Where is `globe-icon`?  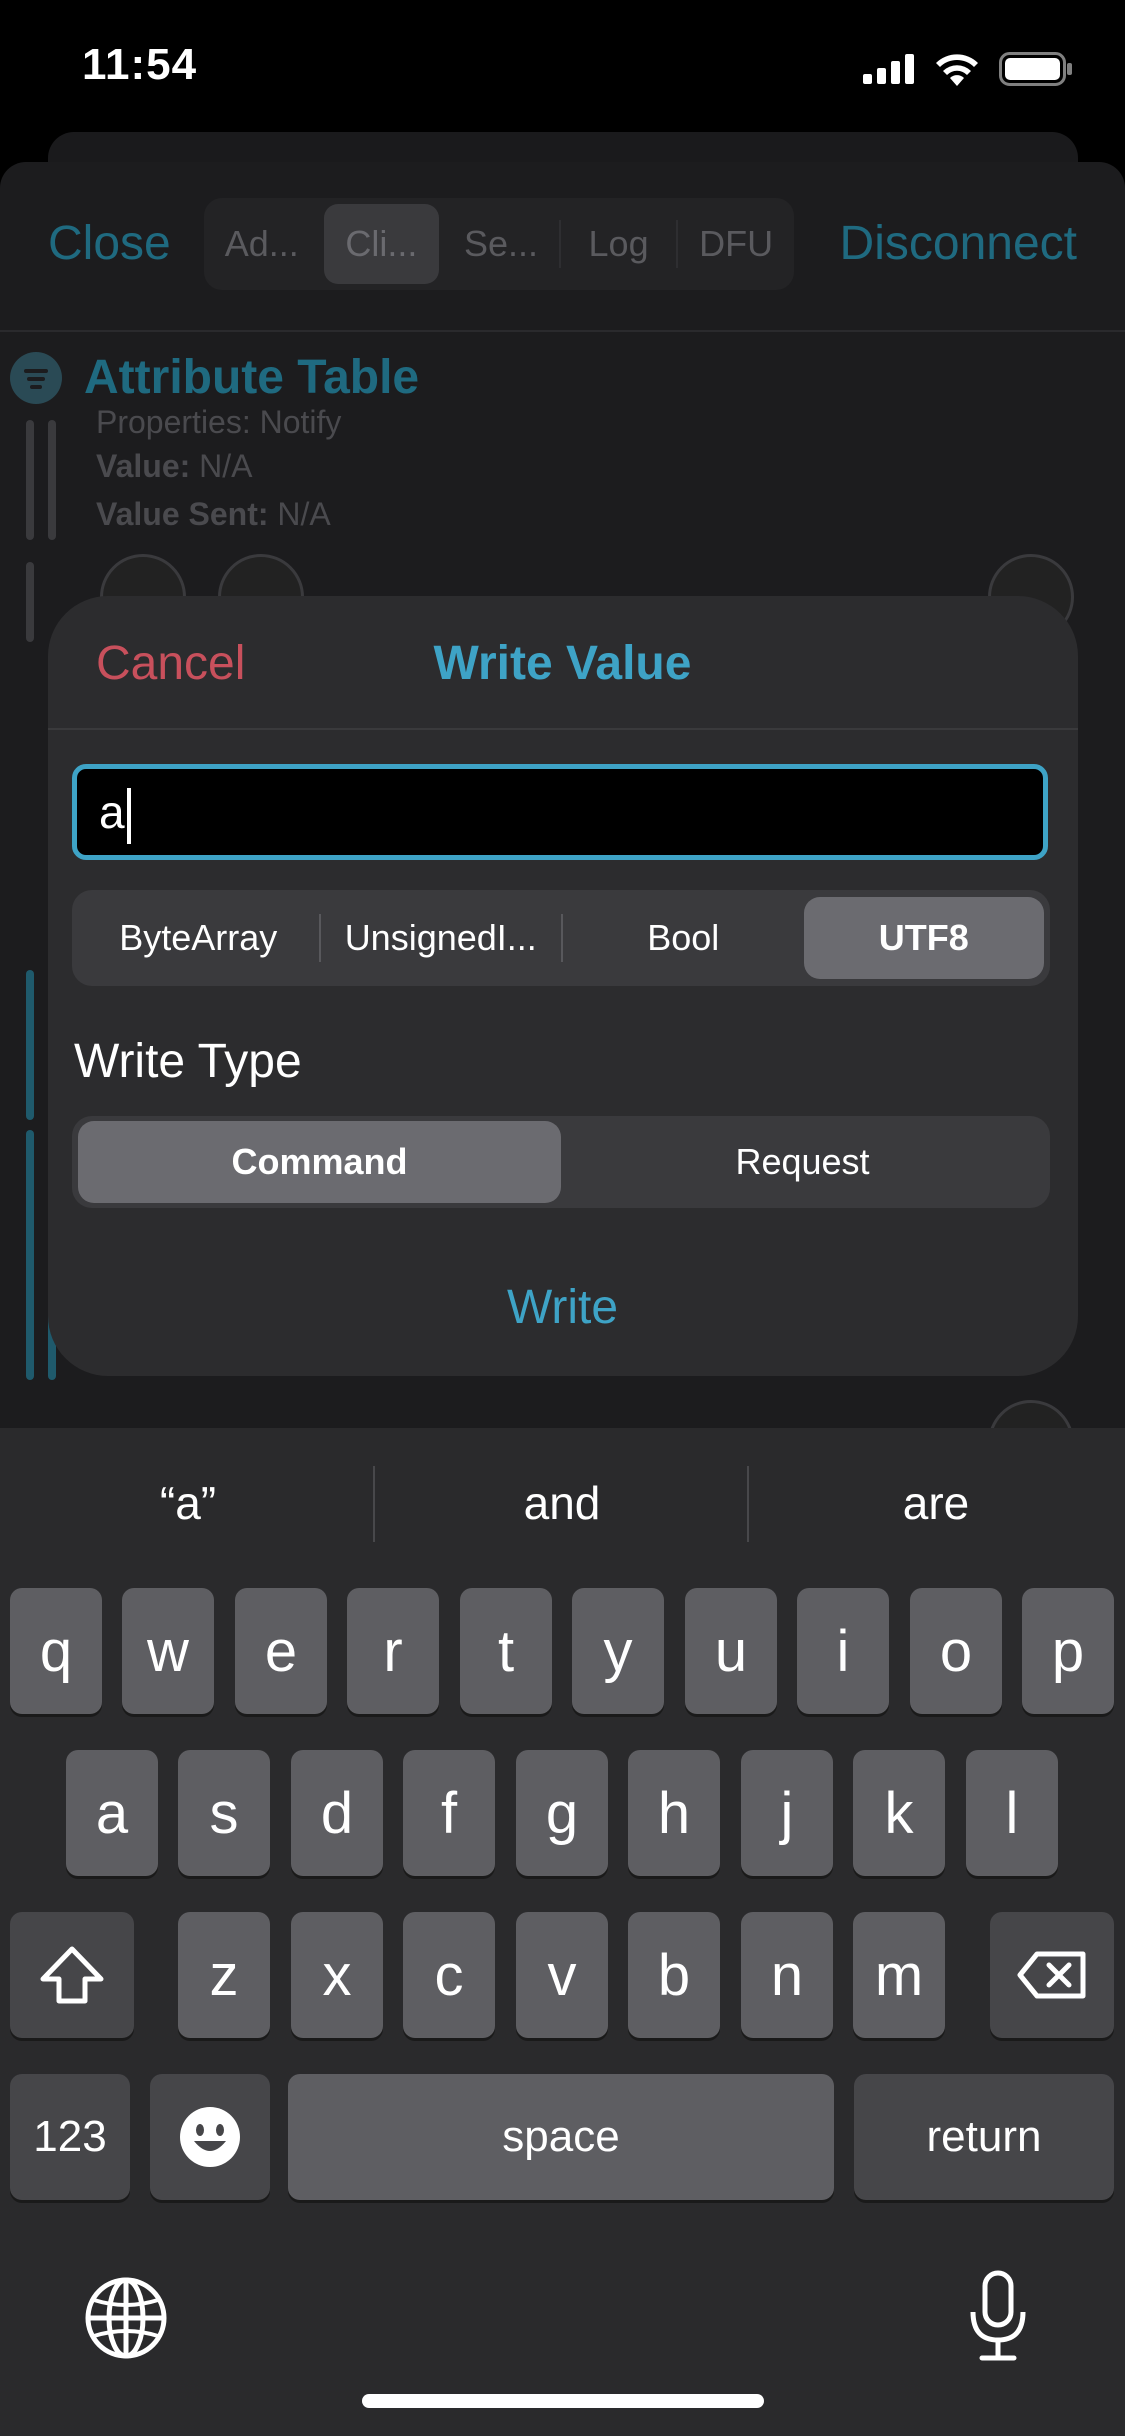 globe-icon is located at coordinates (126, 2318).